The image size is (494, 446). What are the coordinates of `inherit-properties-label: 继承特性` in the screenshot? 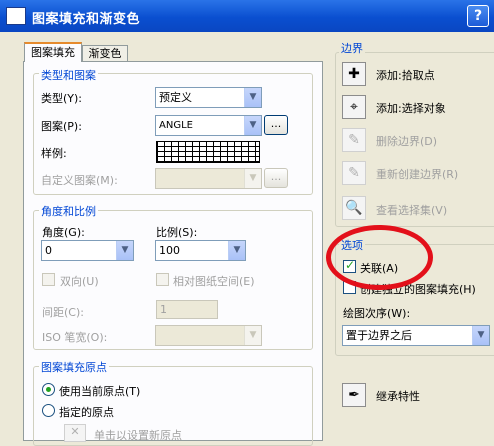 It's located at (398, 396).